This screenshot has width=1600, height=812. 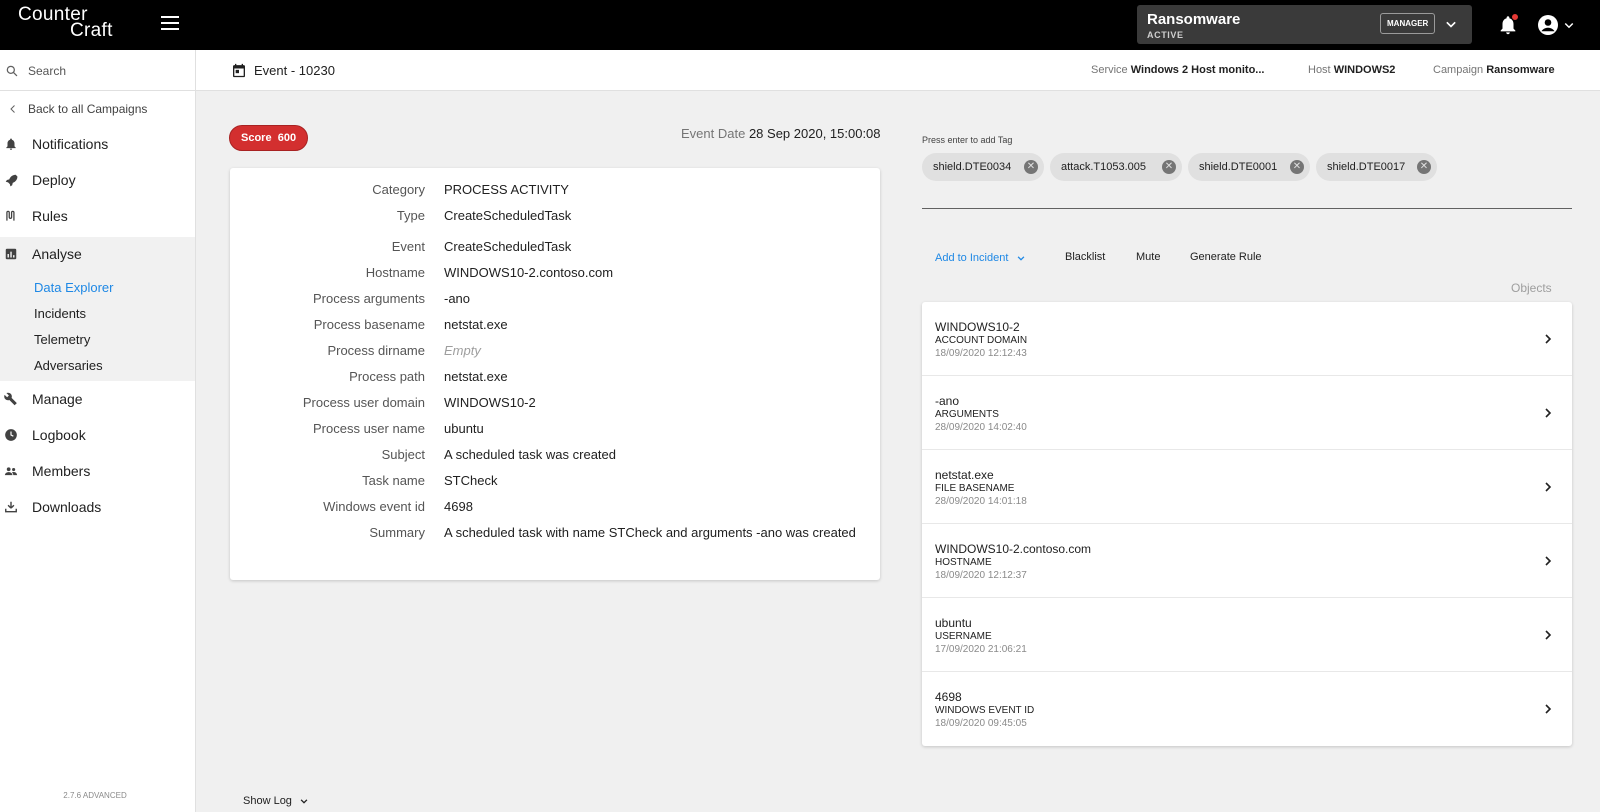 What do you see at coordinates (457, 298) in the screenshot?
I see `detail-value: -ano` at bounding box center [457, 298].